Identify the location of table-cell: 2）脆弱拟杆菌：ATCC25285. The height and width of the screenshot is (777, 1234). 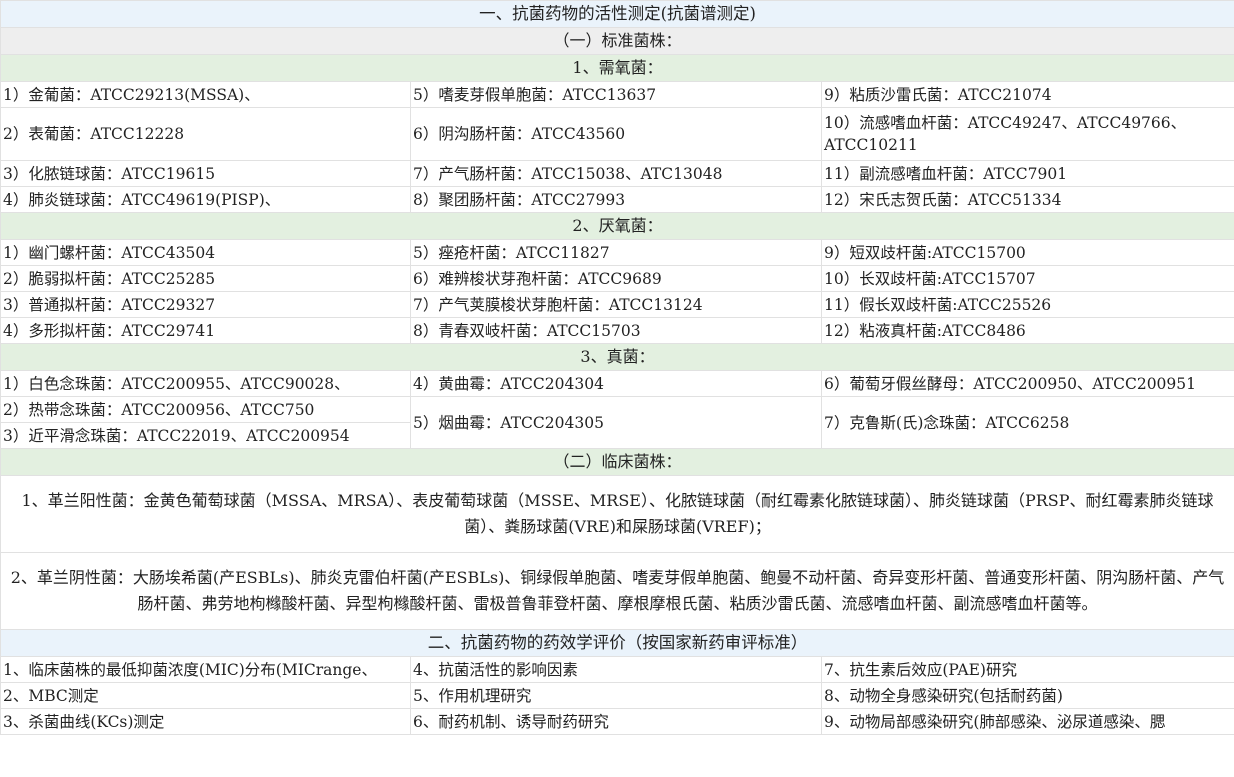
(205, 278).